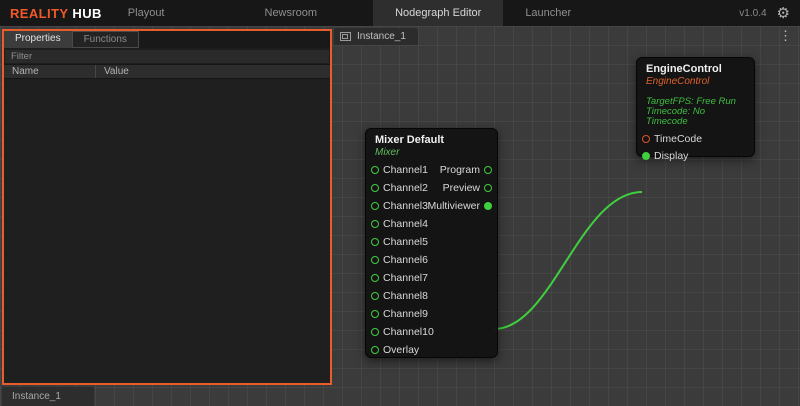 The width and height of the screenshot is (800, 406). What do you see at coordinates (488, 206) in the screenshot?
I see `output-port-icon-connected` at bounding box center [488, 206].